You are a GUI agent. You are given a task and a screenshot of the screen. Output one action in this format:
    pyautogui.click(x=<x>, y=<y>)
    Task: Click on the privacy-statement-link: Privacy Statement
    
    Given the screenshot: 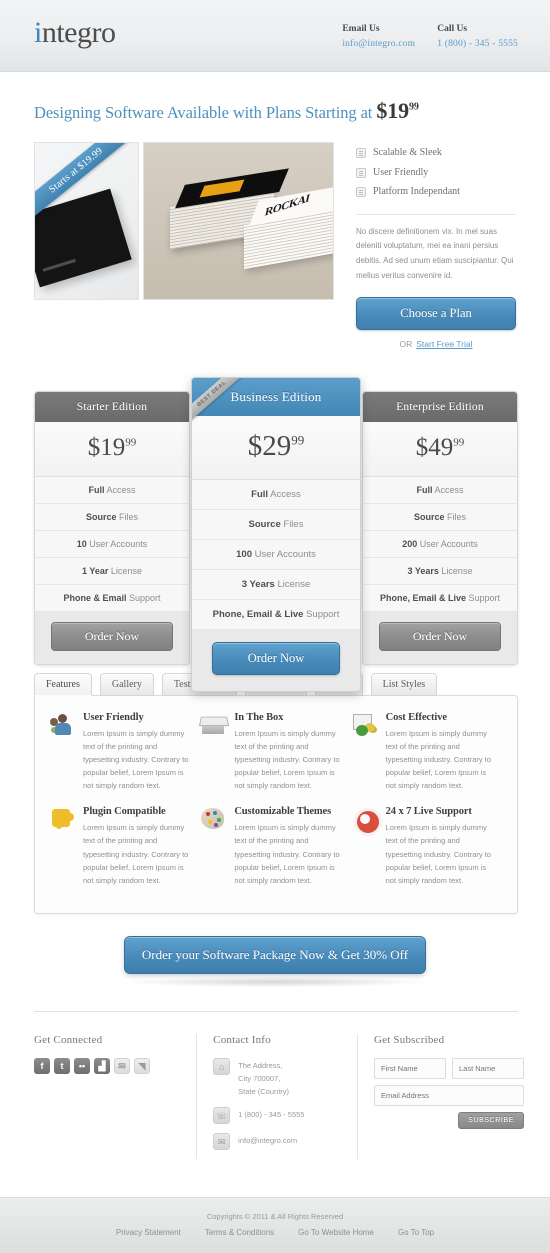 What is the action you would take?
    pyautogui.click(x=148, y=1232)
    